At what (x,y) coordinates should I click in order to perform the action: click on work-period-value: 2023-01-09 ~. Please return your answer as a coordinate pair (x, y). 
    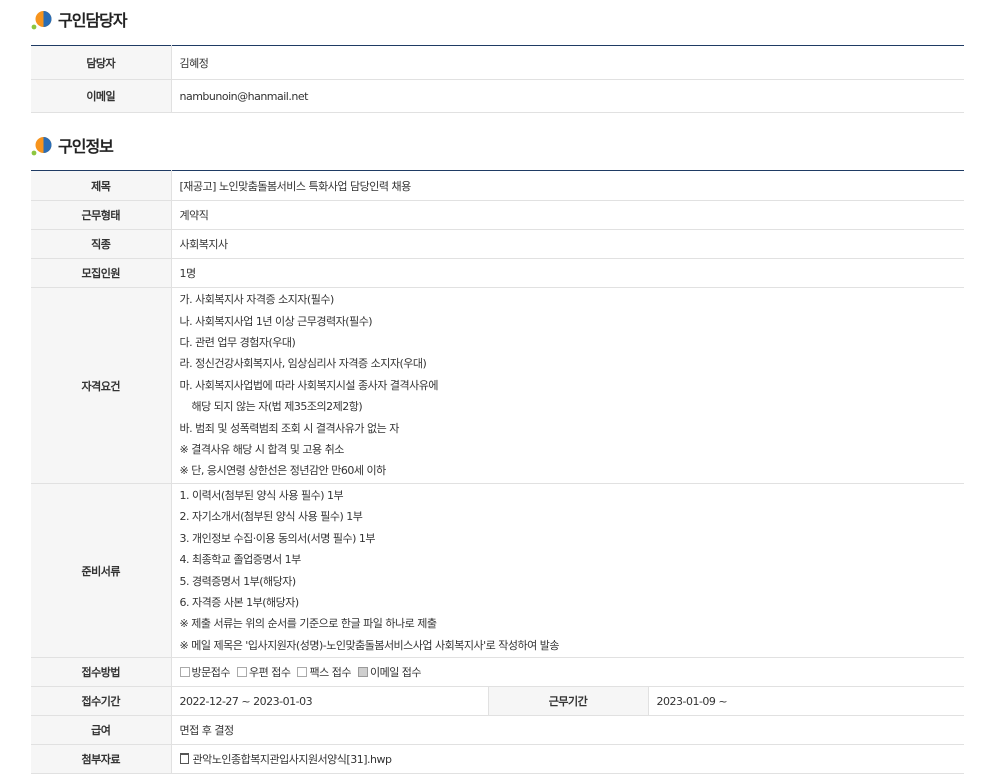
    Looking at the image, I should click on (806, 701).